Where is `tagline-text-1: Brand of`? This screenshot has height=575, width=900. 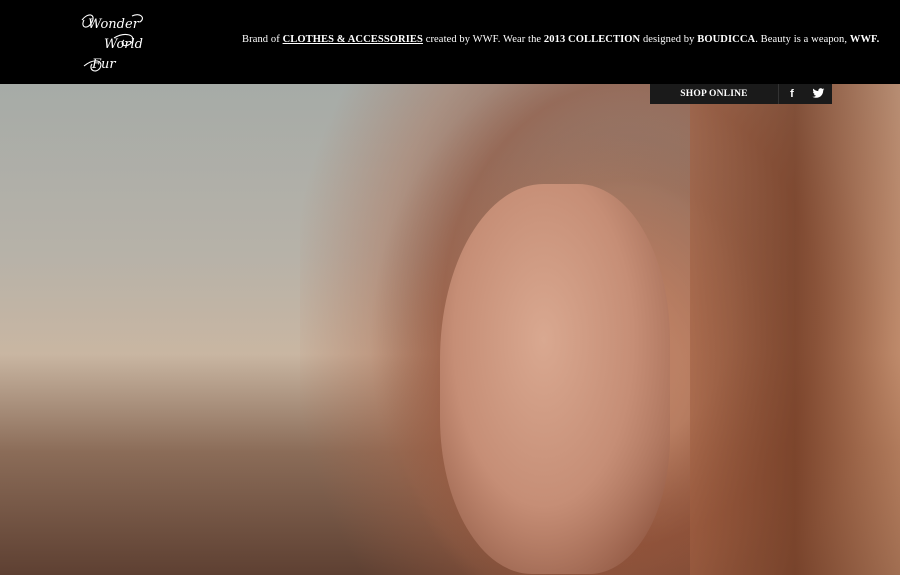
tagline-text-1: Brand of is located at coordinates (262, 39).